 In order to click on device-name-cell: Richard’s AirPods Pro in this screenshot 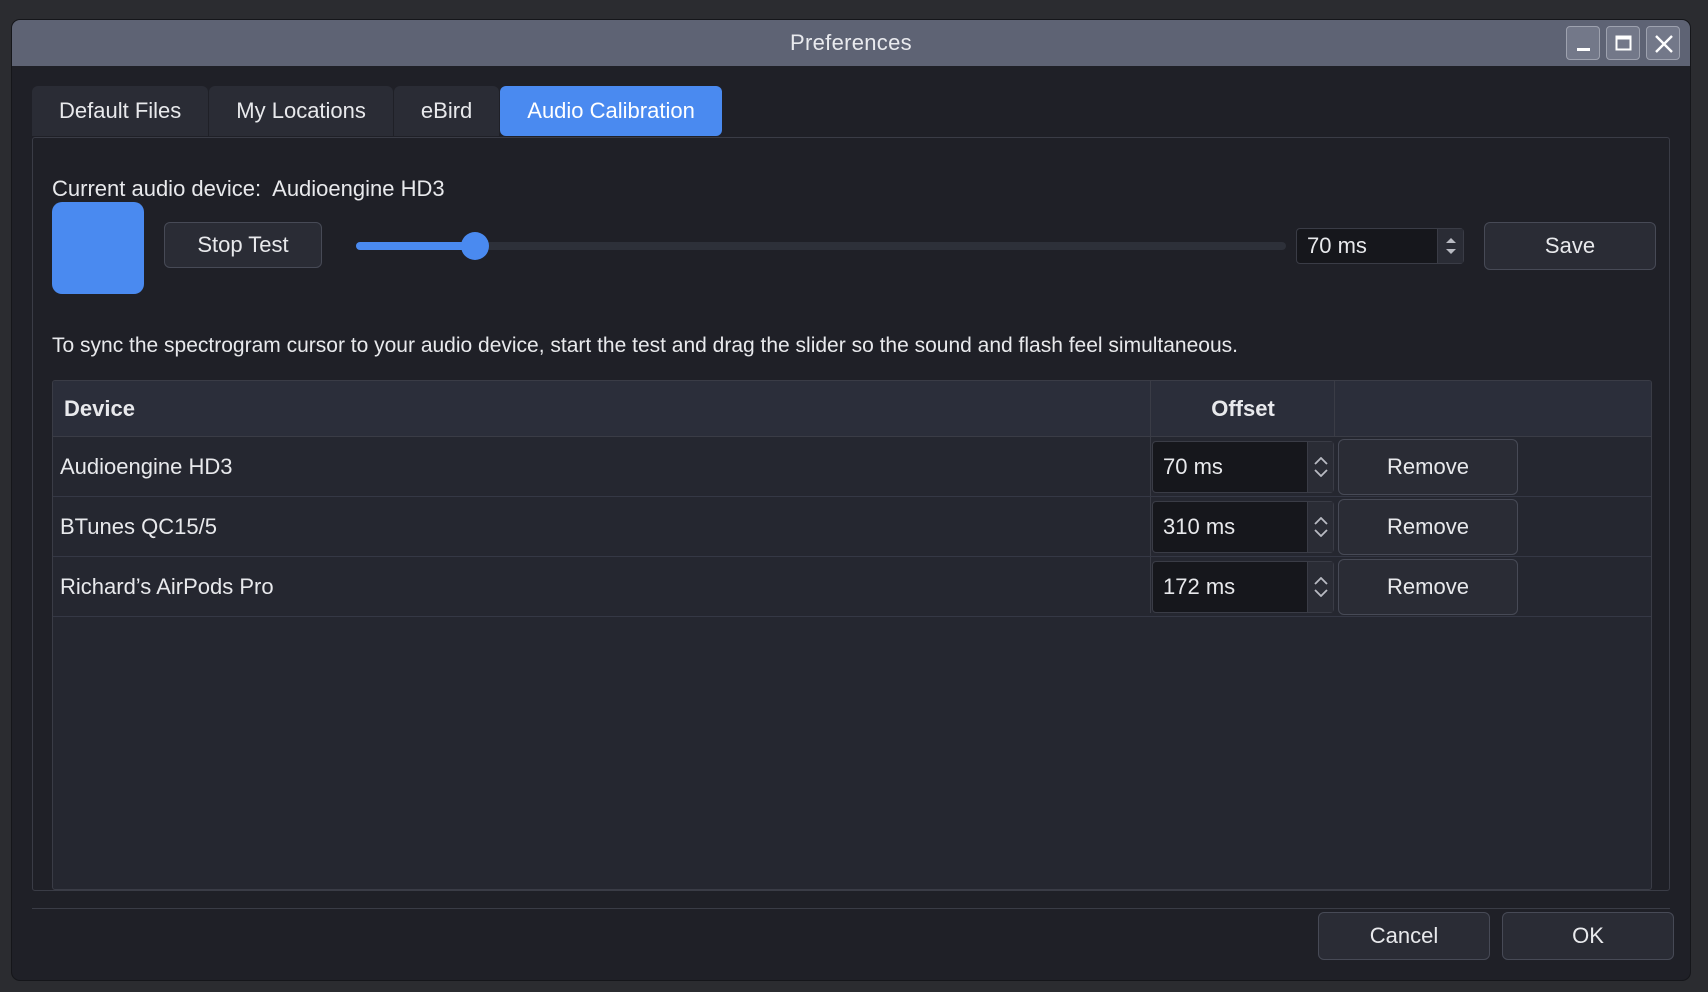, I will do `click(167, 586)`.